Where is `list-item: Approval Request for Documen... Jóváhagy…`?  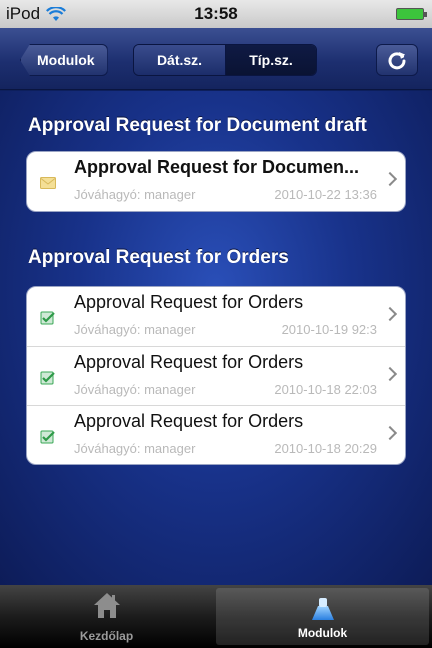 list-item: Approval Request for Documen... Jóváhagy… is located at coordinates (216, 181).